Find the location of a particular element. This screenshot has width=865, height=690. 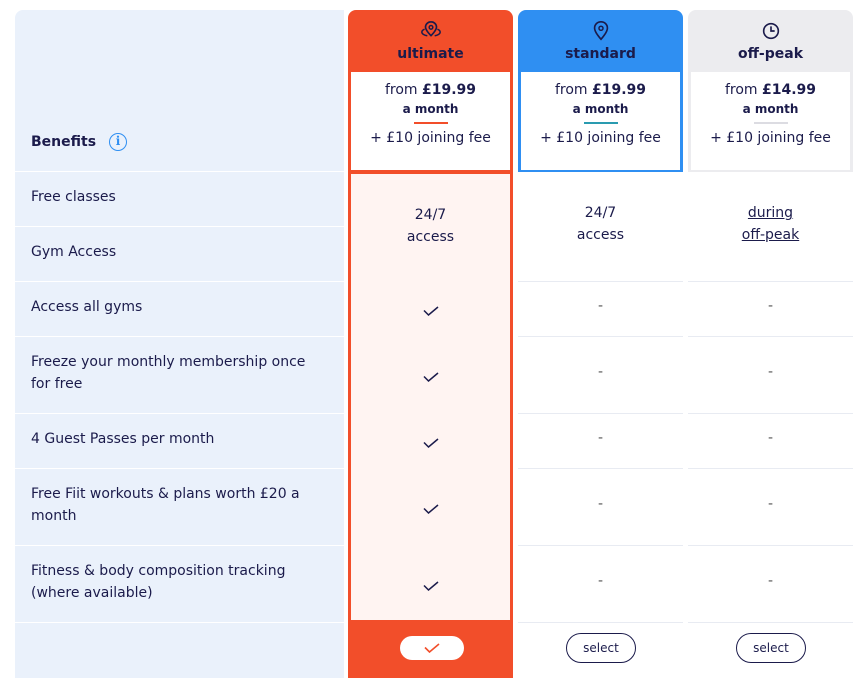

benefit-label: Gym Access is located at coordinates (74, 252).